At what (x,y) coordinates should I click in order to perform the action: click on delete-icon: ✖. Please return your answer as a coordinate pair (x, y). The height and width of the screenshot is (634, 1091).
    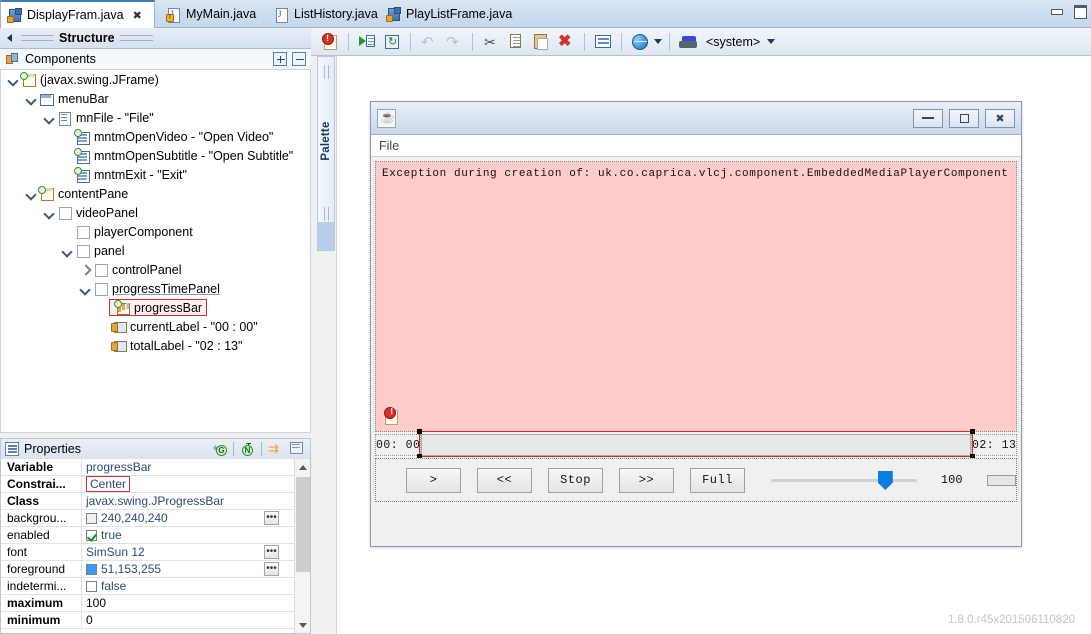
    Looking at the image, I should click on (566, 42).